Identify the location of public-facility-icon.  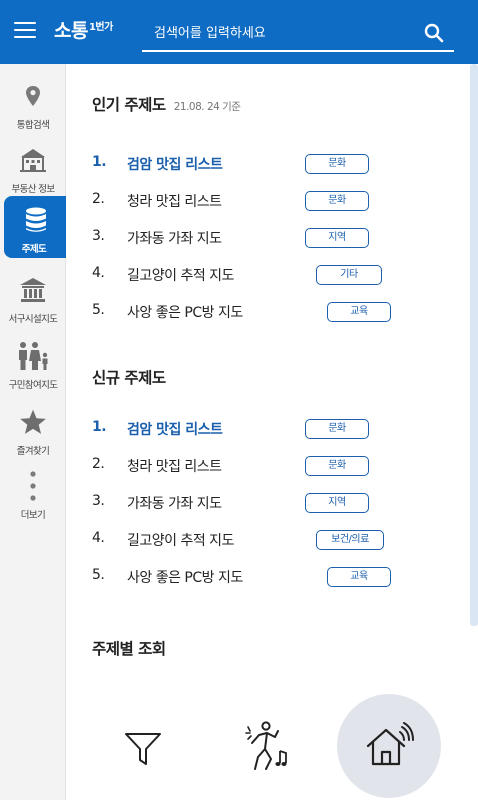
(33, 290).